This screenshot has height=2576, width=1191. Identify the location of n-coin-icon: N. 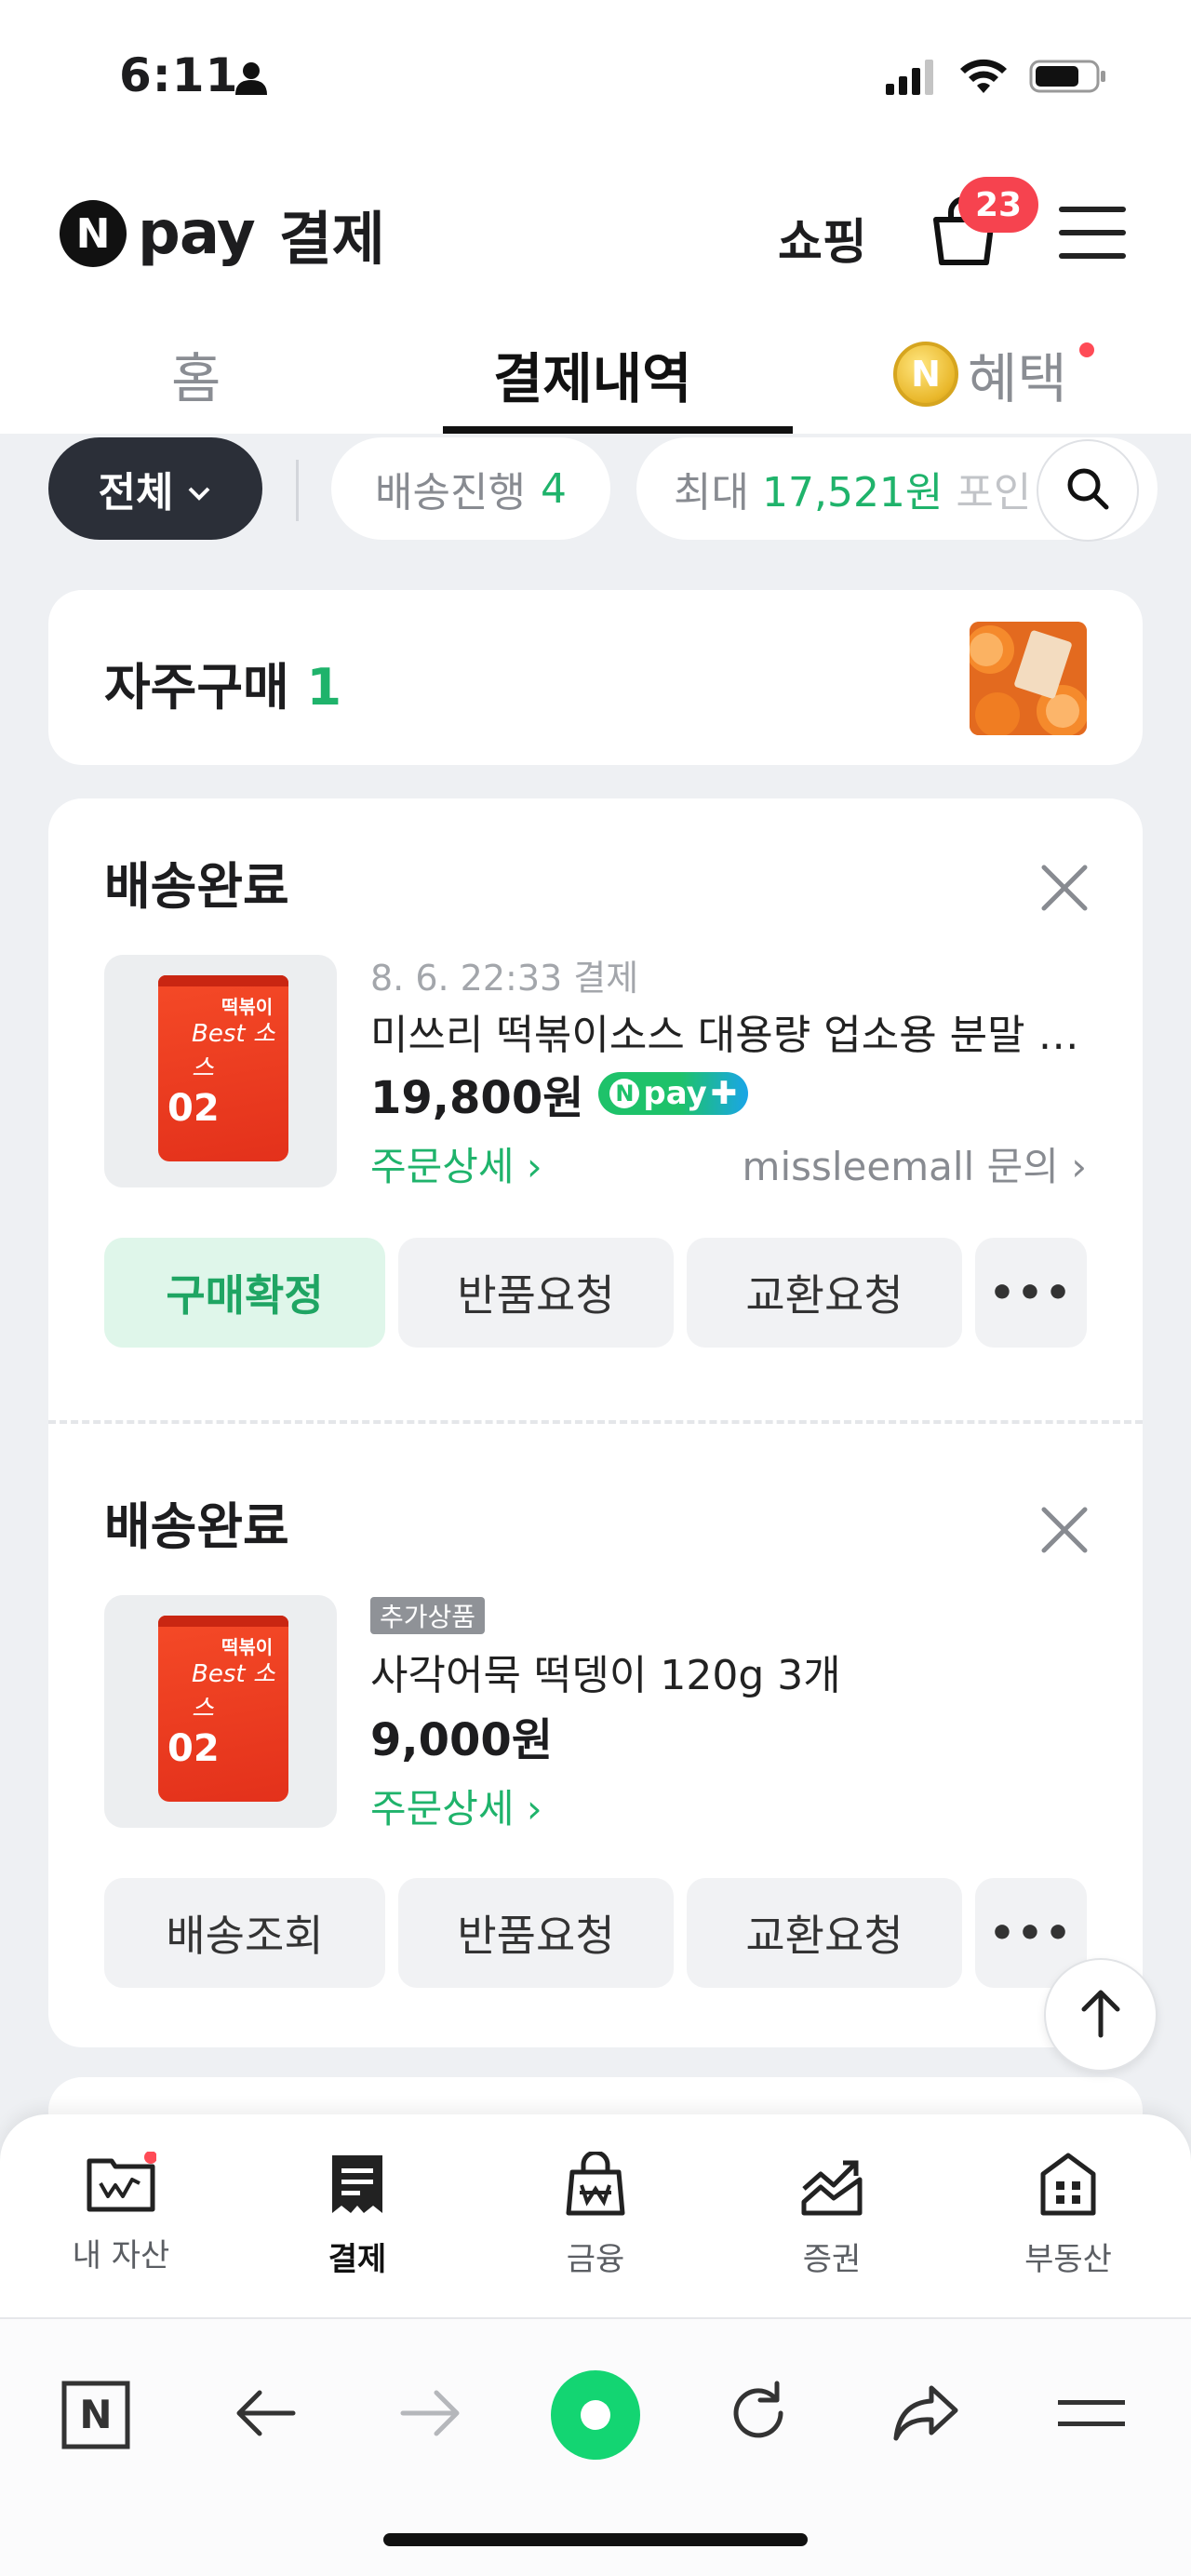
(925, 374).